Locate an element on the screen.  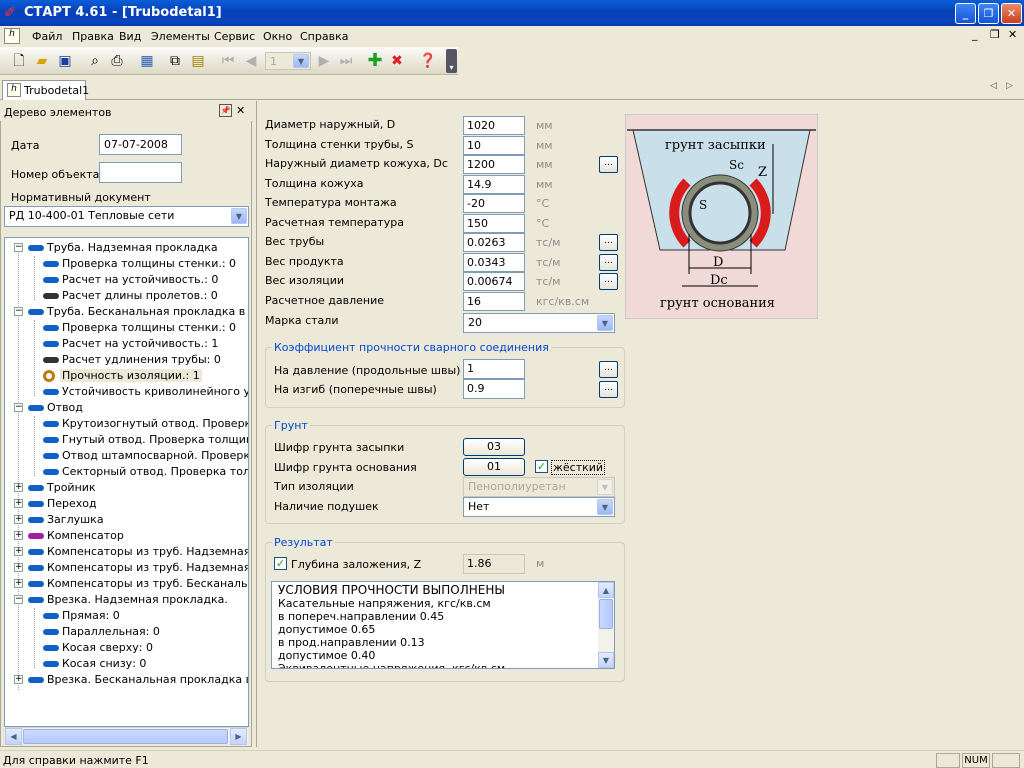
print-icon: ⎙ is located at coordinates (117, 61).